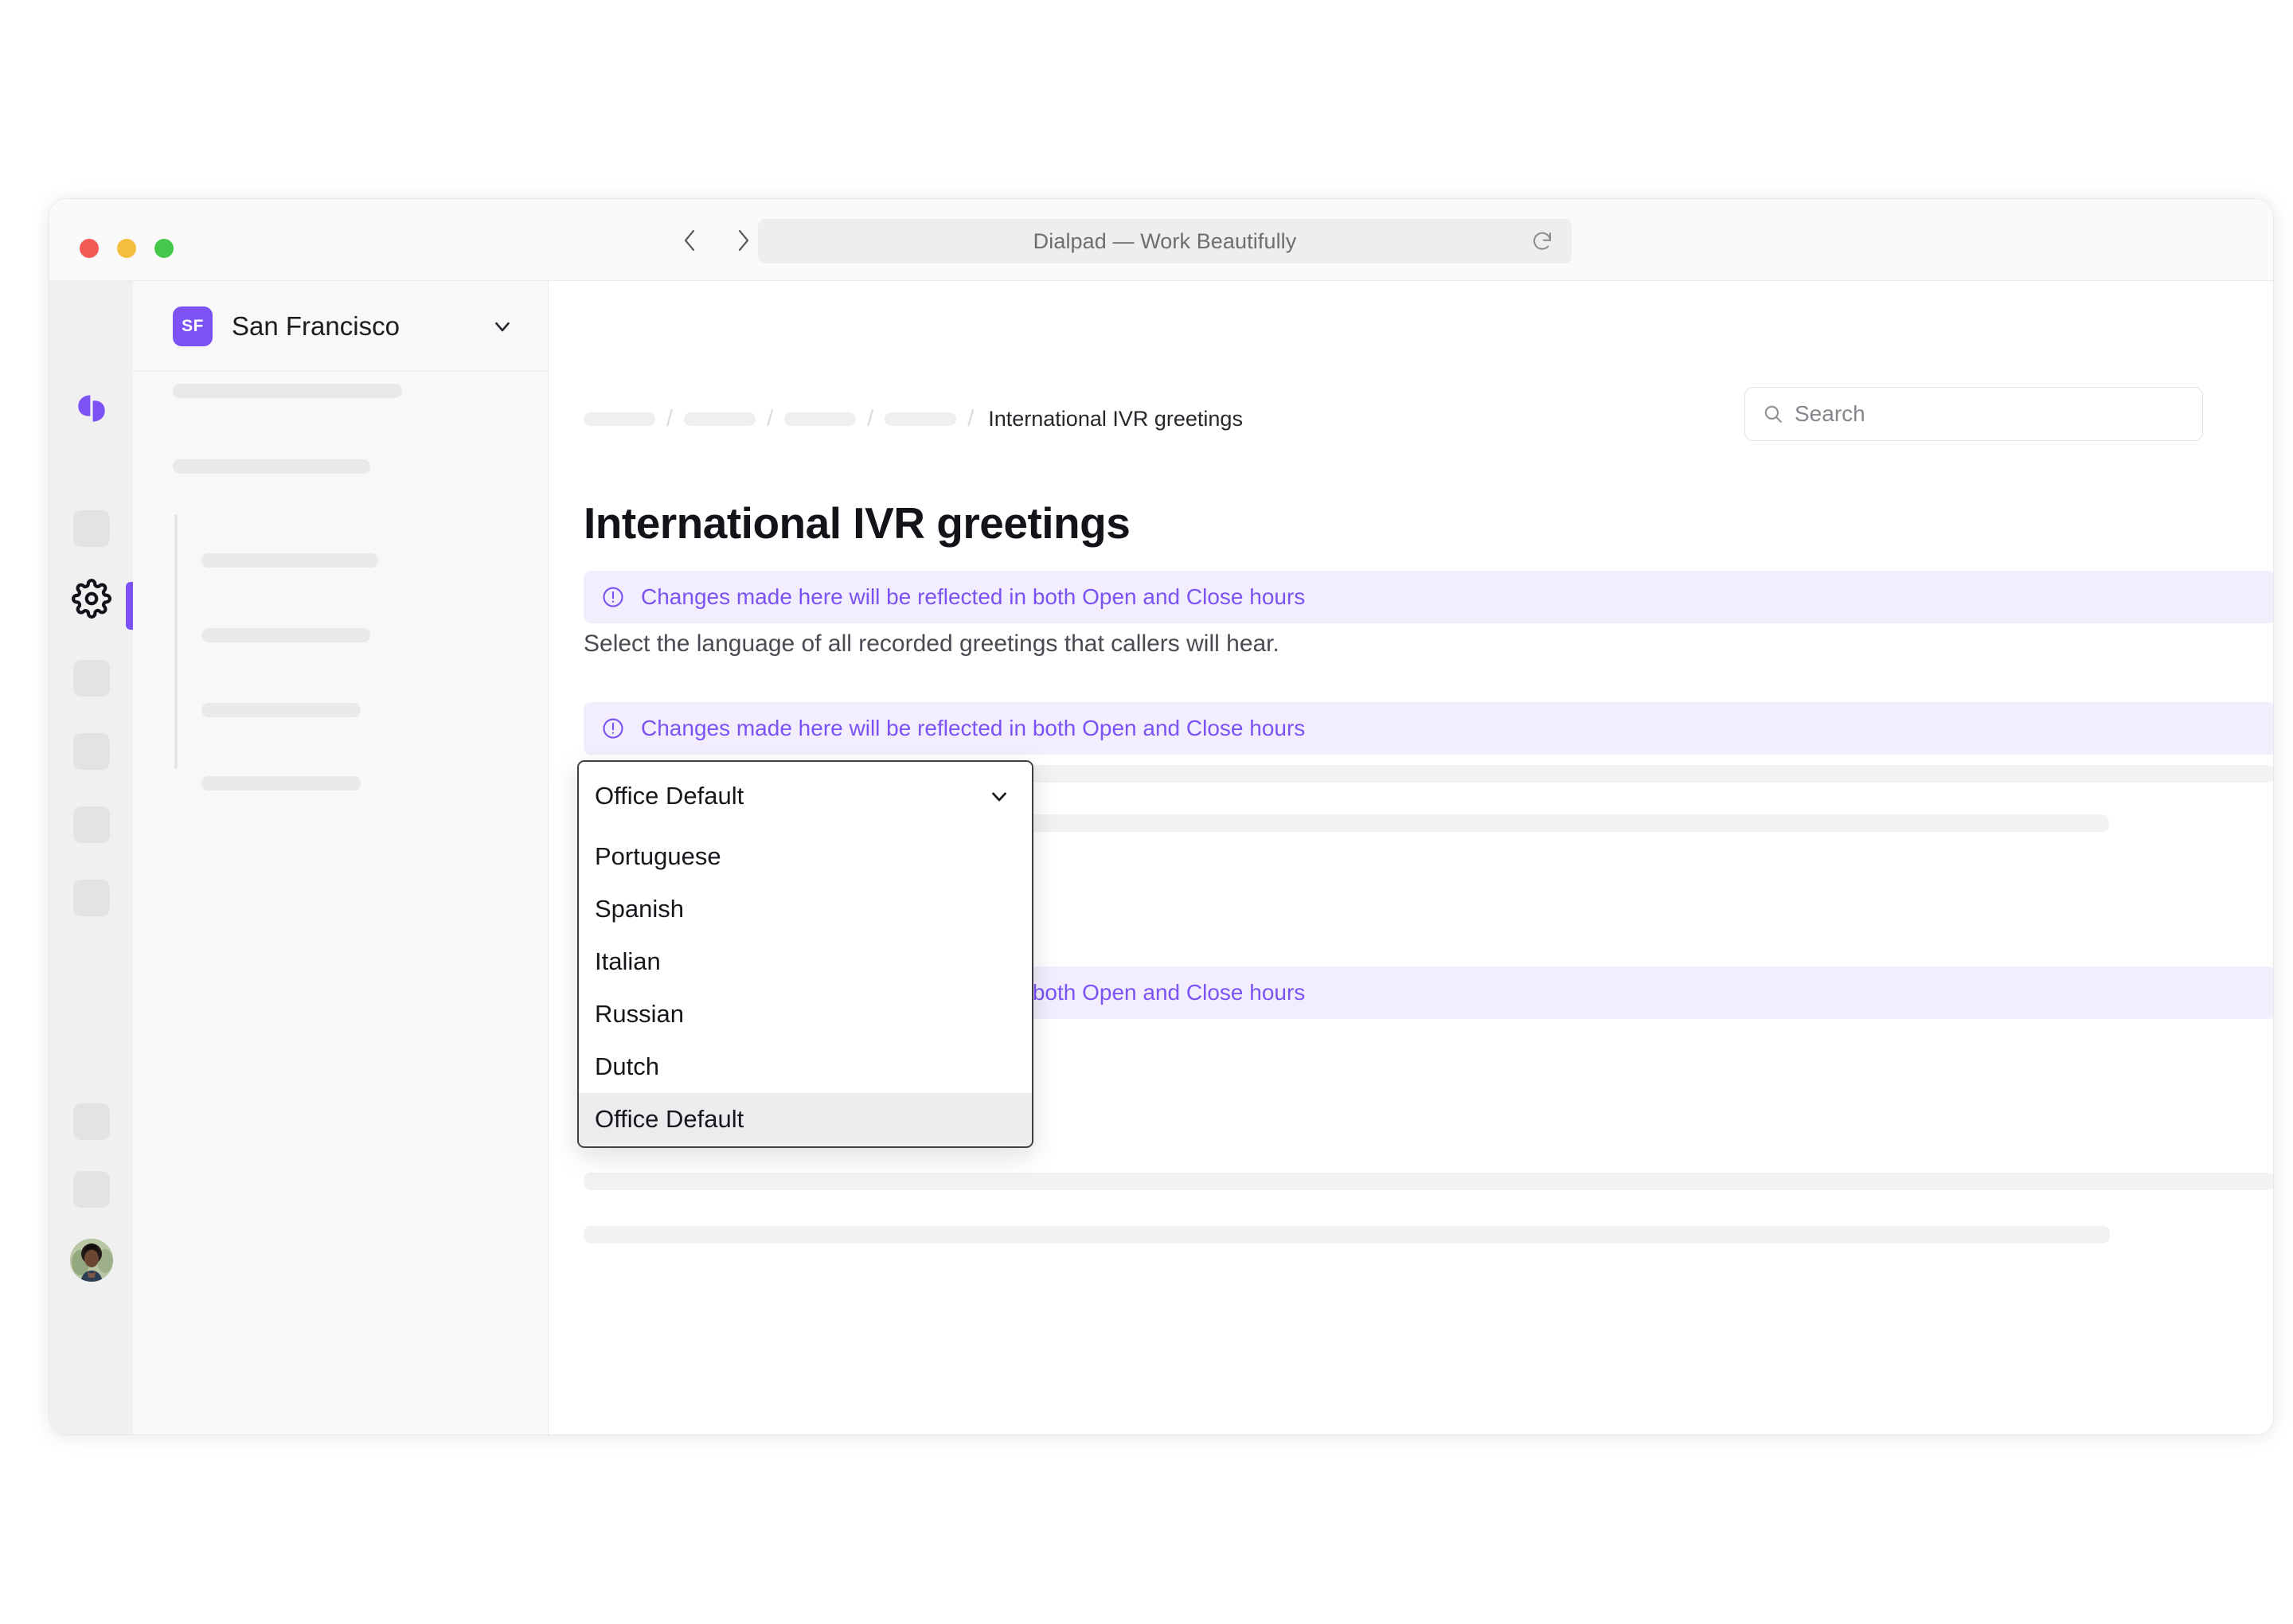  What do you see at coordinates (89, 248) in the screenshot?
I see `close-window-button` at bounding box center [89, 248].